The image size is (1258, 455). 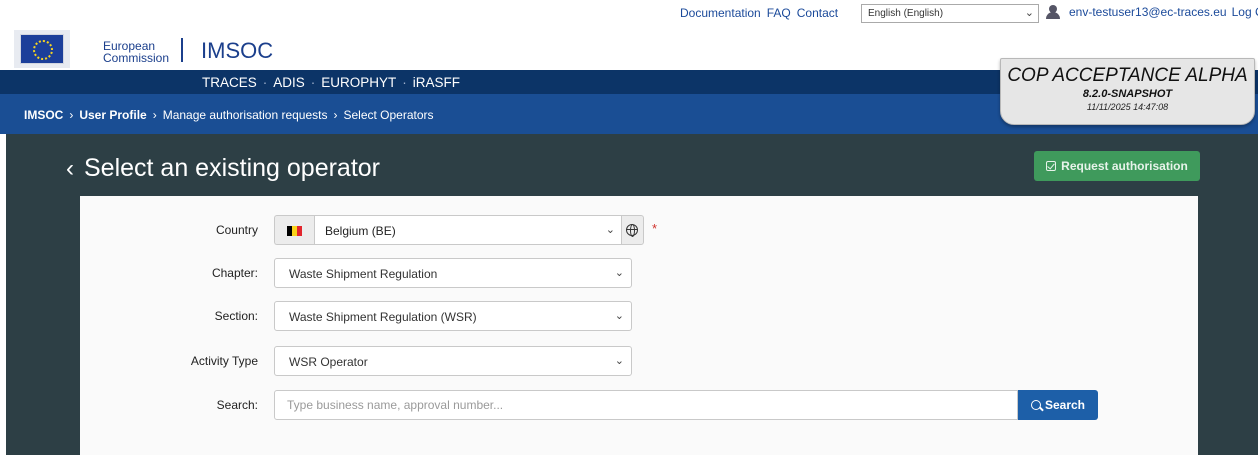 I want to click on country-label: Country, so click(x=236, y=230).